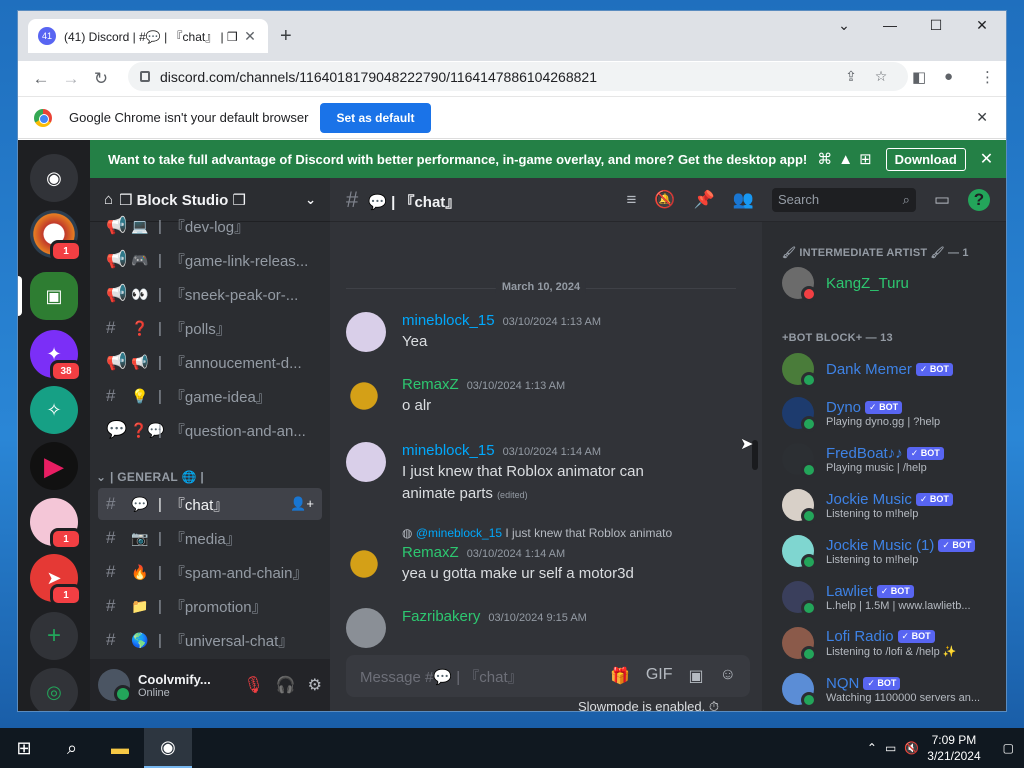  Describe the element at coordinates (441, 616) in the screenshot. I see `message-author: Fazribakery` at that location.